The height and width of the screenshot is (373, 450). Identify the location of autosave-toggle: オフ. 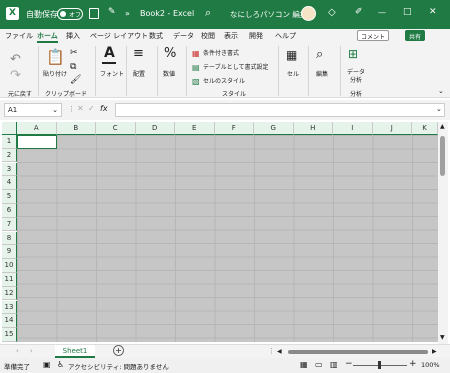
(70, 14).